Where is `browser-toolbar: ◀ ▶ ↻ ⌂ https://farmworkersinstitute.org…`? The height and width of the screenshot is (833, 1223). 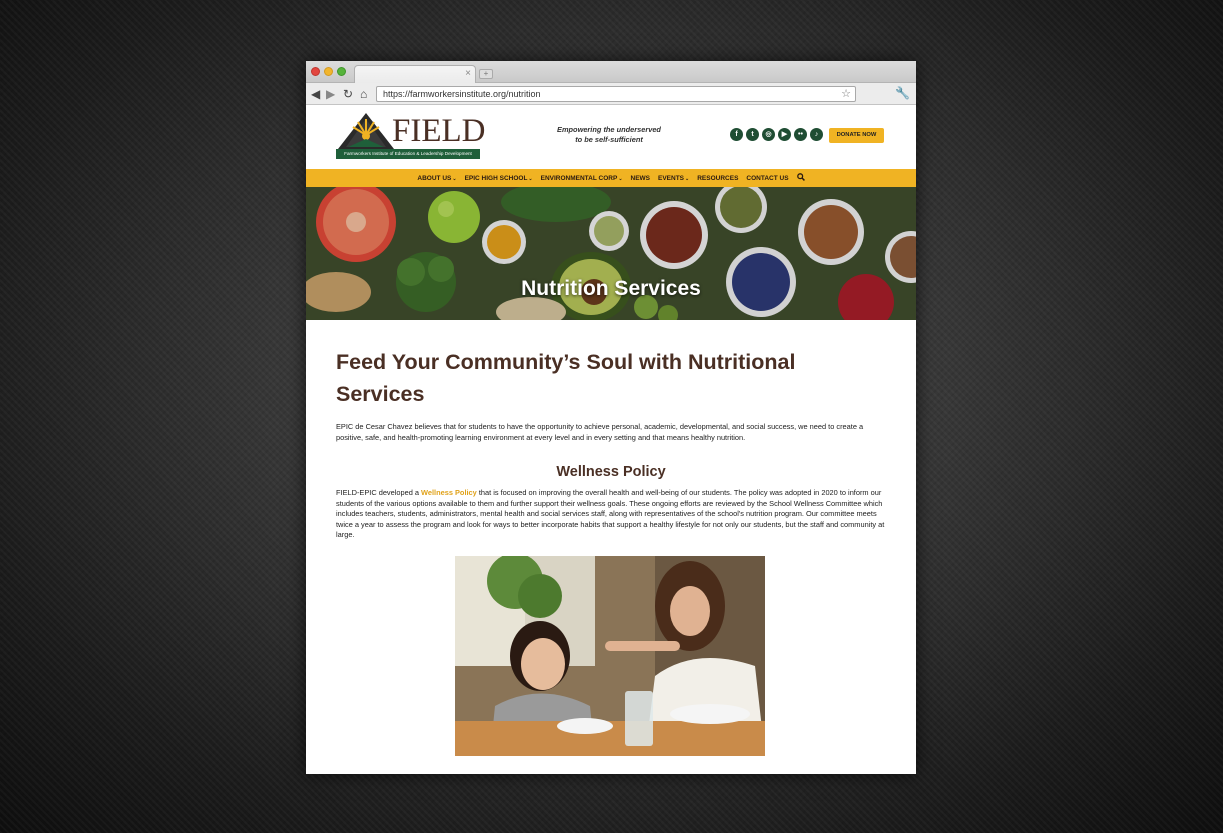 browser-toolbar: ◀ ▶ ↻ ⌂ https://farmworkersinstitute.org… is located at coordinates (611, 94).